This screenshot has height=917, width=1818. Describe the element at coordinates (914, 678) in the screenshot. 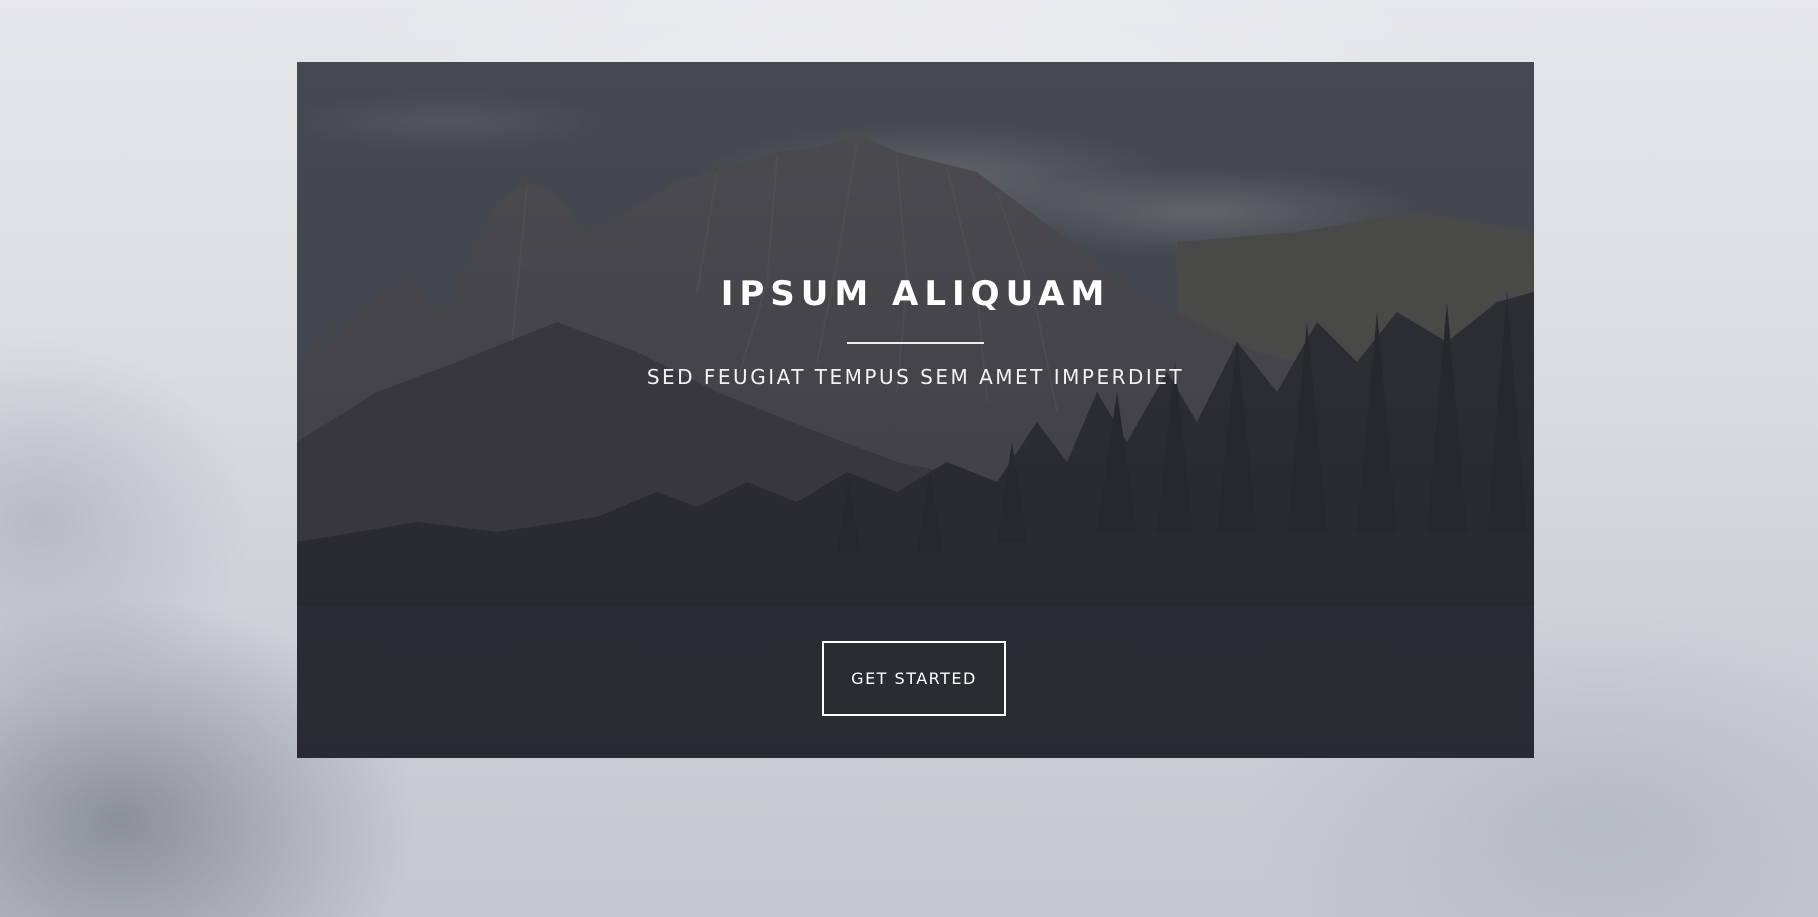

I see `get-started-button: GET STARTED` at that location.